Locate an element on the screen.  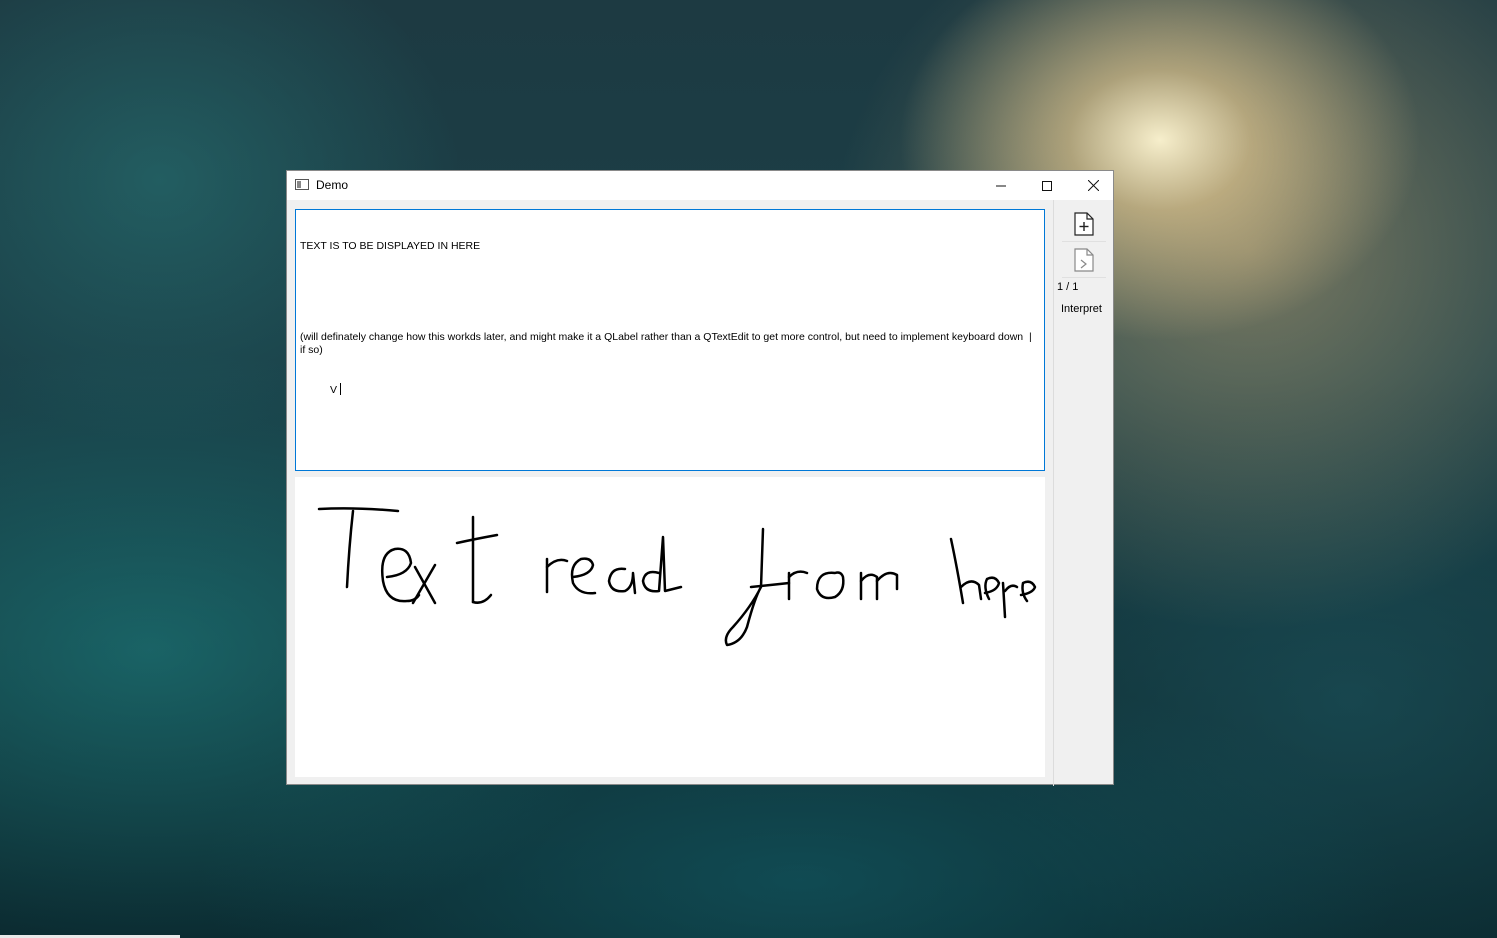
handwriting-strokes is located at coordinates (677, 577).